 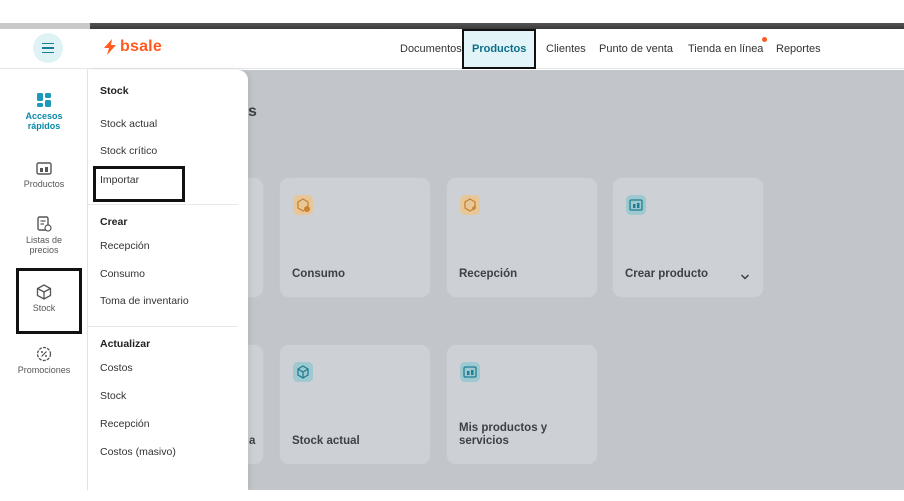 What do you see at coordinates (139, 184) in the screenshot?
I see `importar-highlight-box` at bounding box center [139, 184].